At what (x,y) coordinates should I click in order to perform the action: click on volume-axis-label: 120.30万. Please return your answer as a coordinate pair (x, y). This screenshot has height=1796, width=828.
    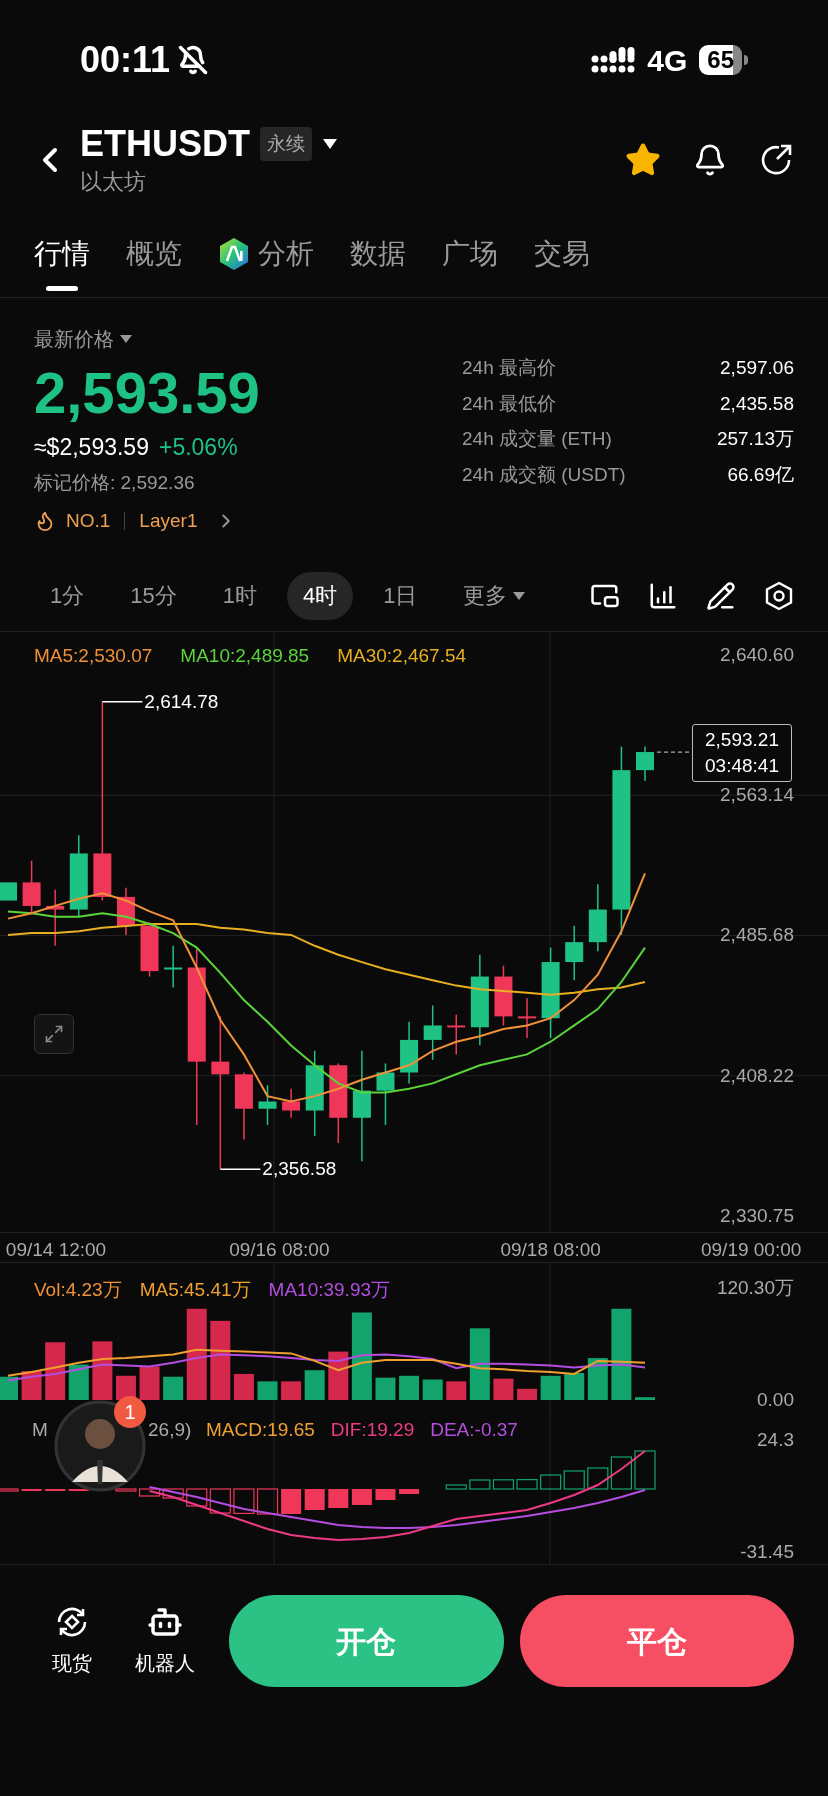
    Looking at the image, I should click on (755, 1288).